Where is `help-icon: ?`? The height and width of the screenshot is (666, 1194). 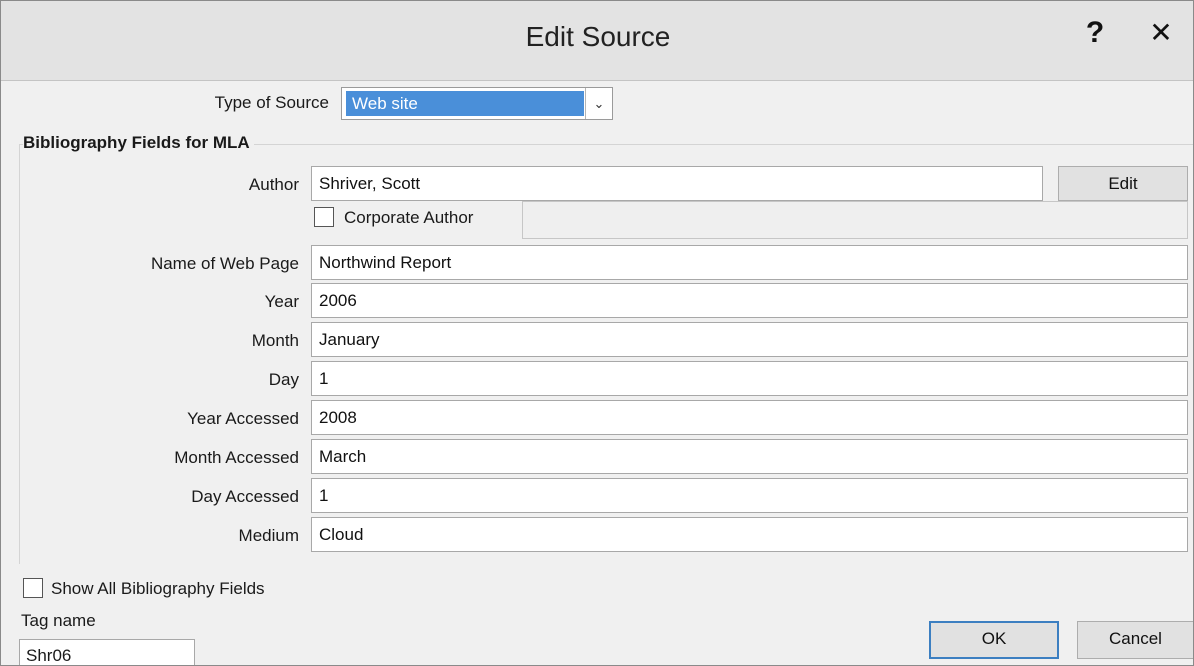
help-icon: ? is located at coordinates (1095, 33).